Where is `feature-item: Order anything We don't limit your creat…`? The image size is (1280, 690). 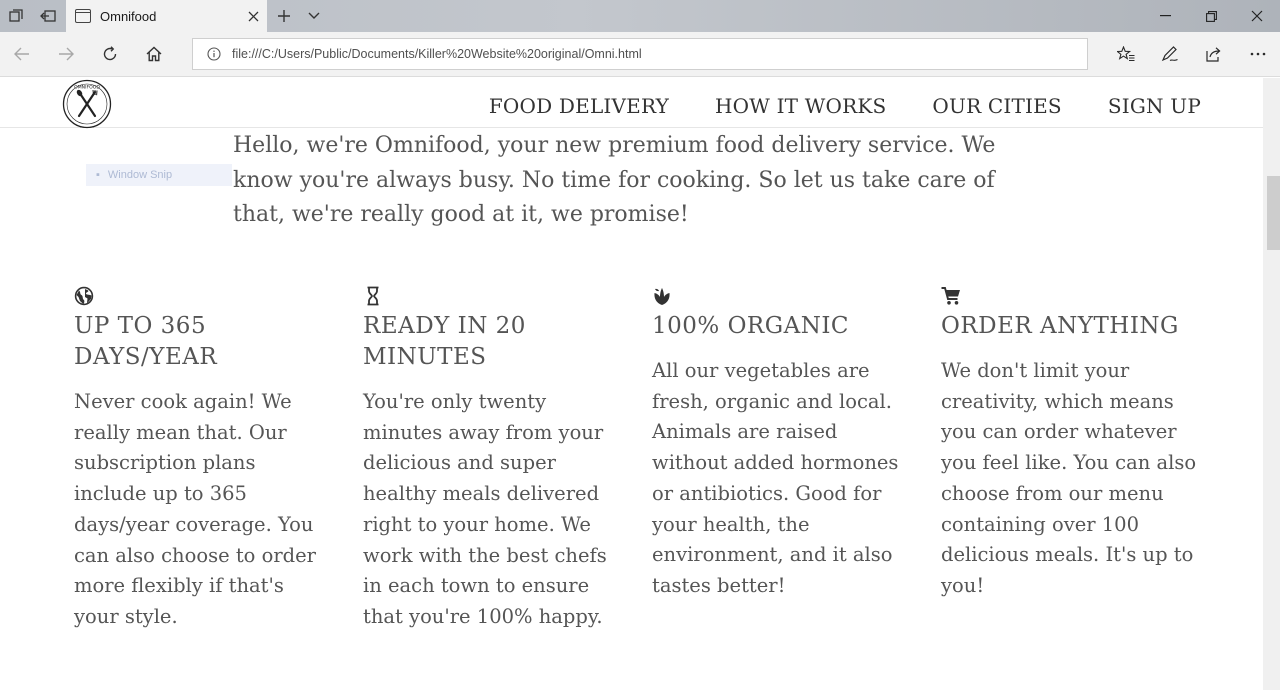
feature-item: Order anything We don't limit your creat… is located at coordinates (1085, 459).